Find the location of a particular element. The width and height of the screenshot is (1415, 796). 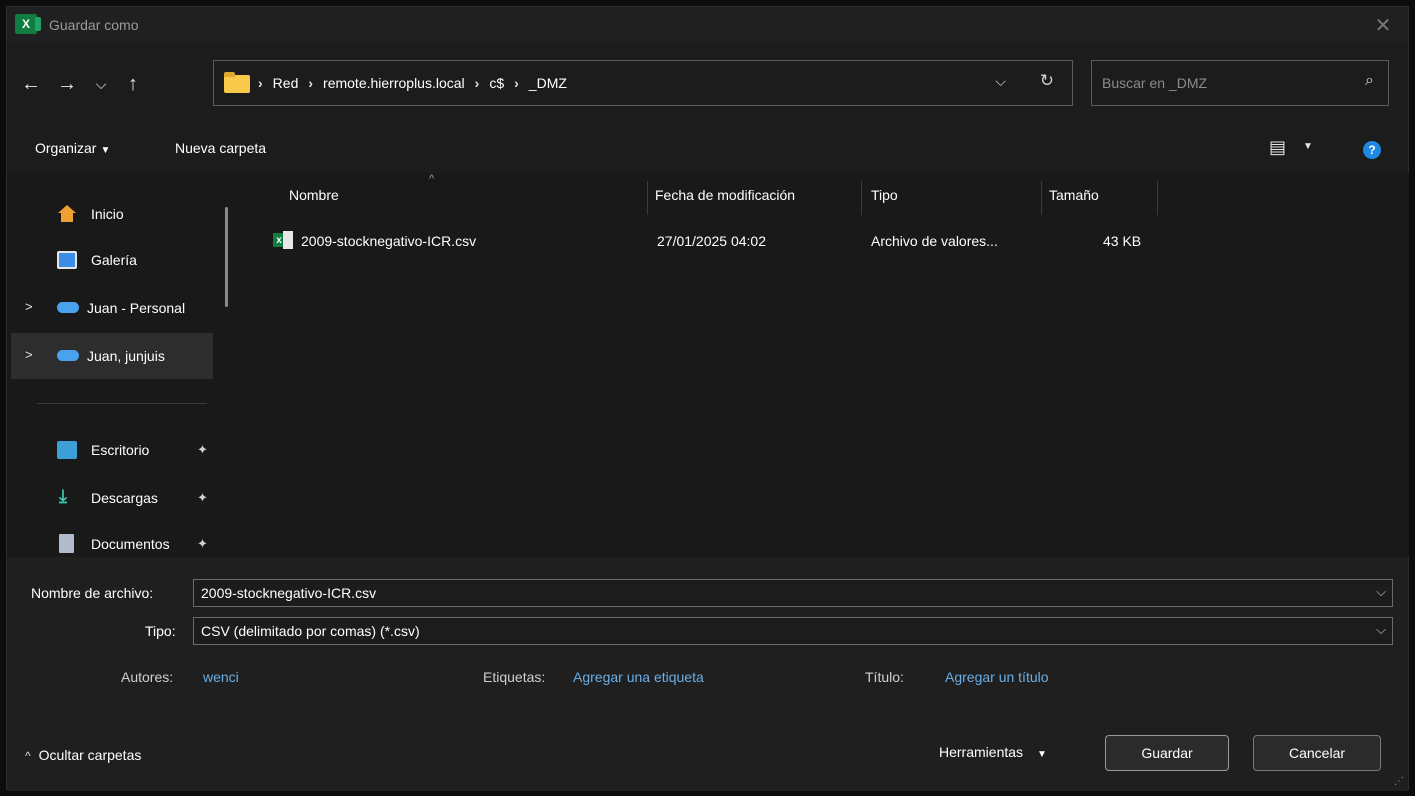

organize-button: Organizar ▼ is located at coordinates (72, 148).